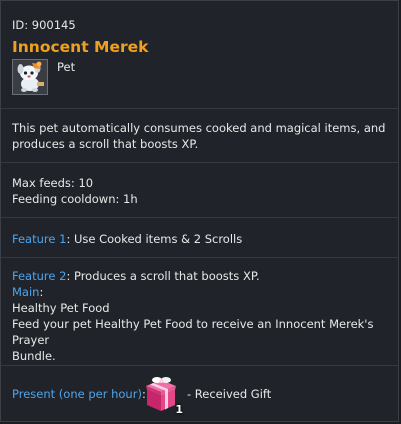  Describe the element at coordinates (39, 239) in the screenshot. I see `feature-1-label: Feature 1` at that location.